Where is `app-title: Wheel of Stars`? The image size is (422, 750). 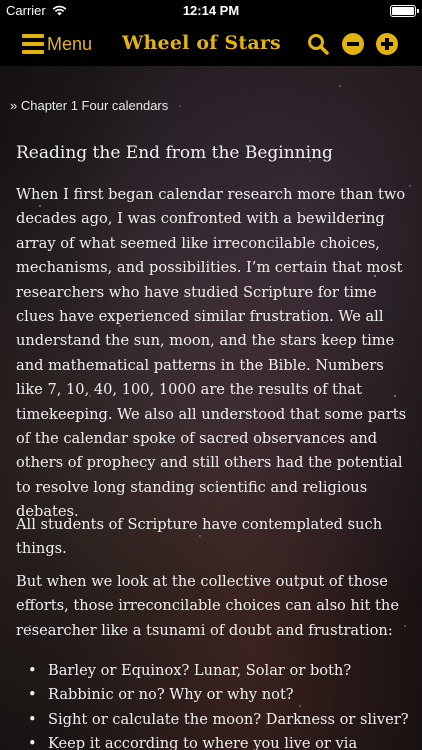
app-title: Wheel of Stars is located at coordinates (201, 43).